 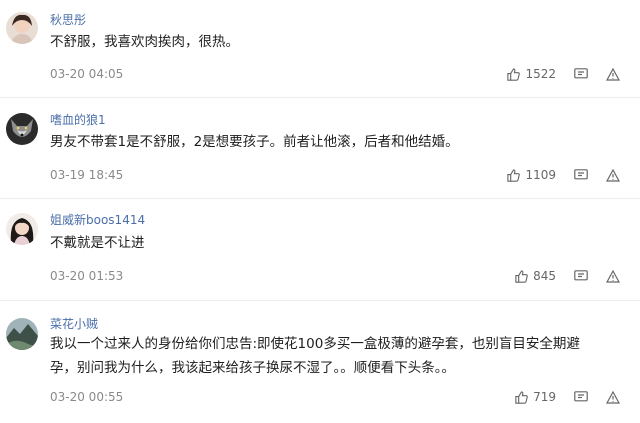 I want to click on comment-actions: 1522, so click(x=563, y=74).